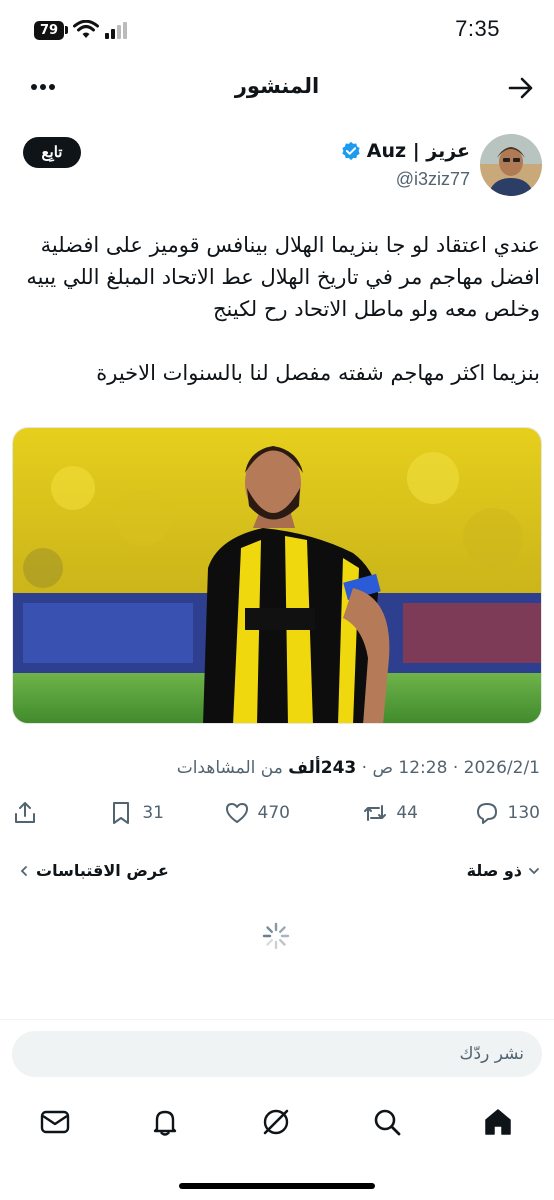 The height and width of the screenshot is (1200, 554). I want to click on heart-icon, so click(236, 813).